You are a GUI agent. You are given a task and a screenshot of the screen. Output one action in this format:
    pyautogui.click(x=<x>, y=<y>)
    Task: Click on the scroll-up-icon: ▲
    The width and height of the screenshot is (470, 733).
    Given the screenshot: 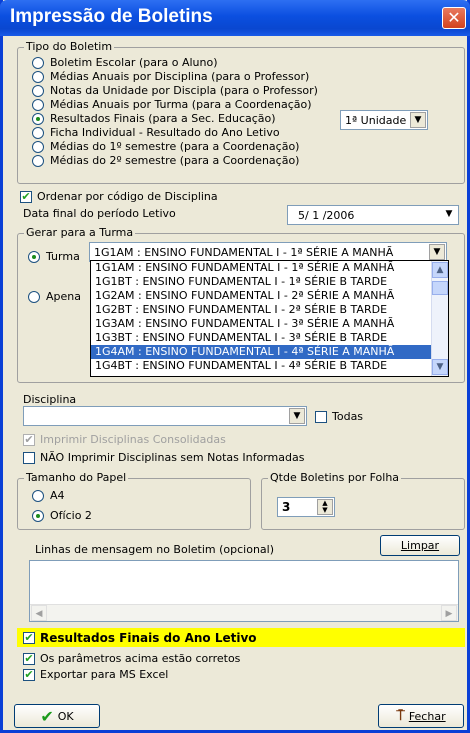 What is the action you would take?
    pyautogui.click(x=440, y=270)
    